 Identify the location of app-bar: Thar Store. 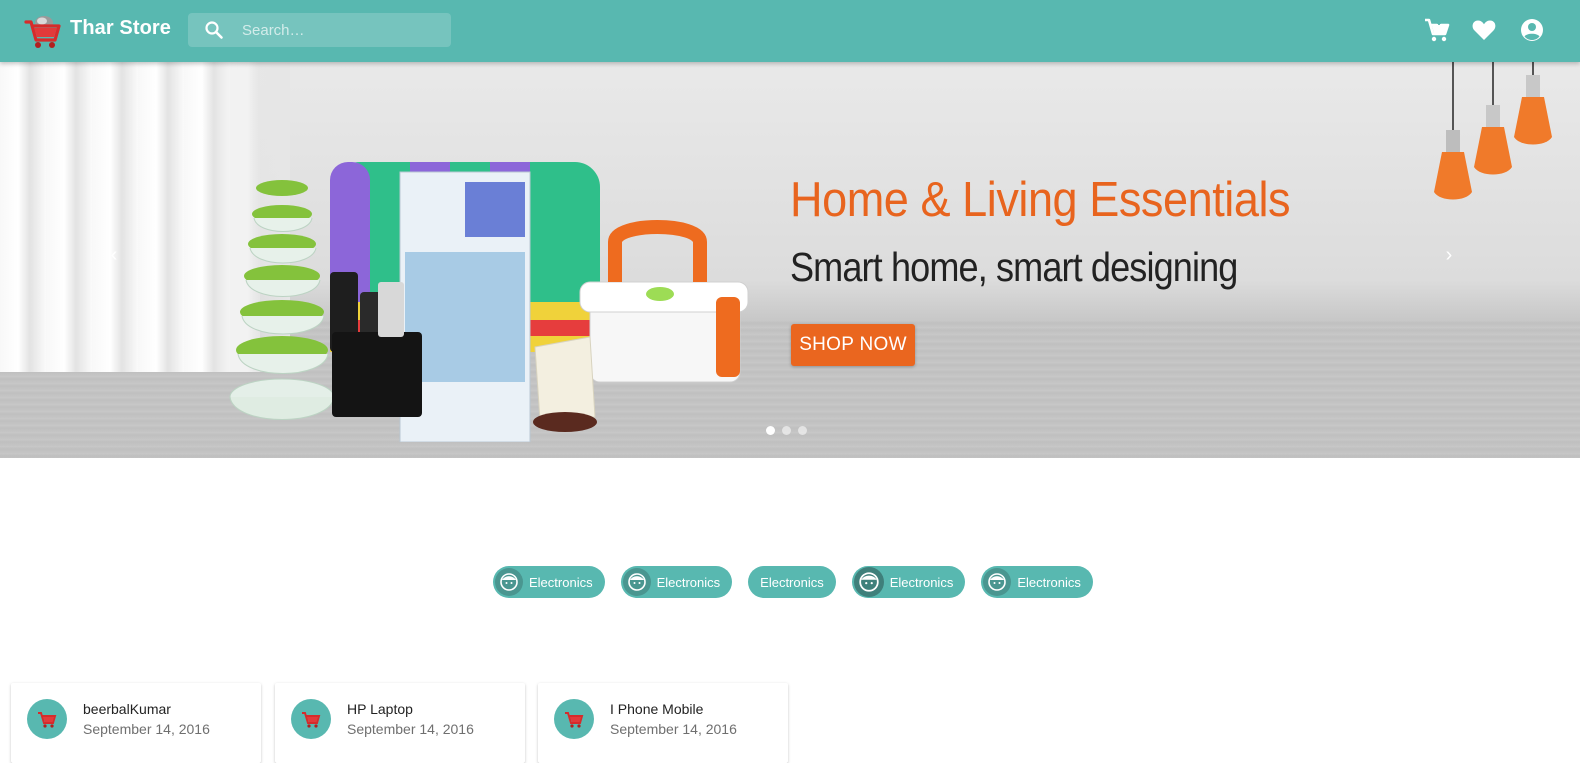
(790, 31).